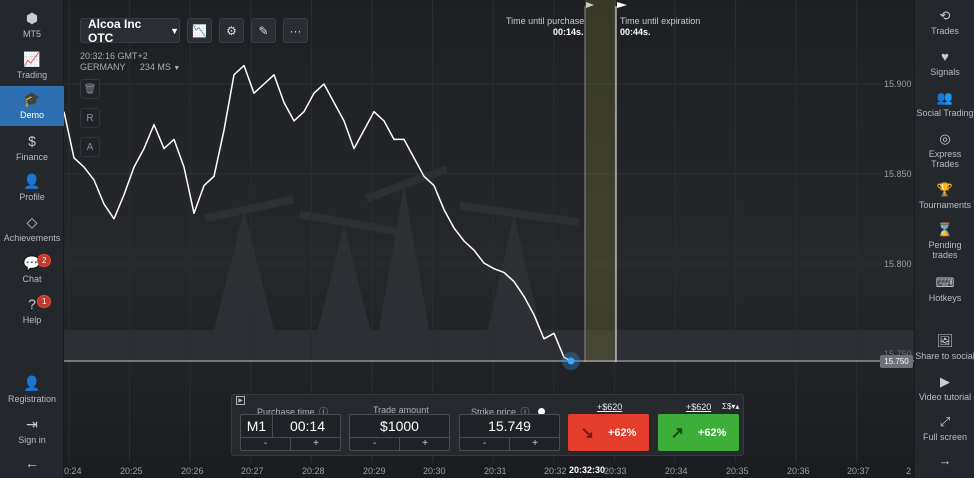 Image resolution: width=974 pixels, height=478 pixels. What do you see at coordinates (587, 433) in the screenshot?
I see `arrow-down-right-icon: ↘` at bounding box center [587, 433].